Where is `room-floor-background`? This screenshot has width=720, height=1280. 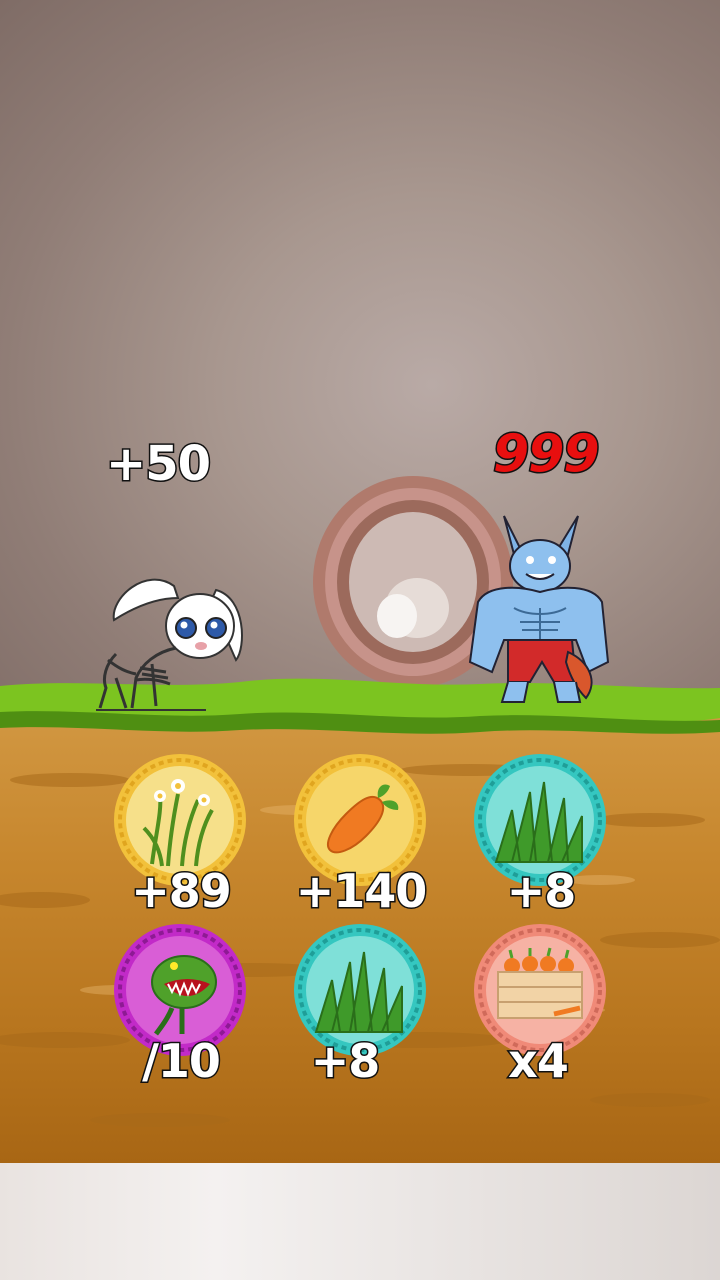
room-floor-background is located at coordinates (360, 1221).